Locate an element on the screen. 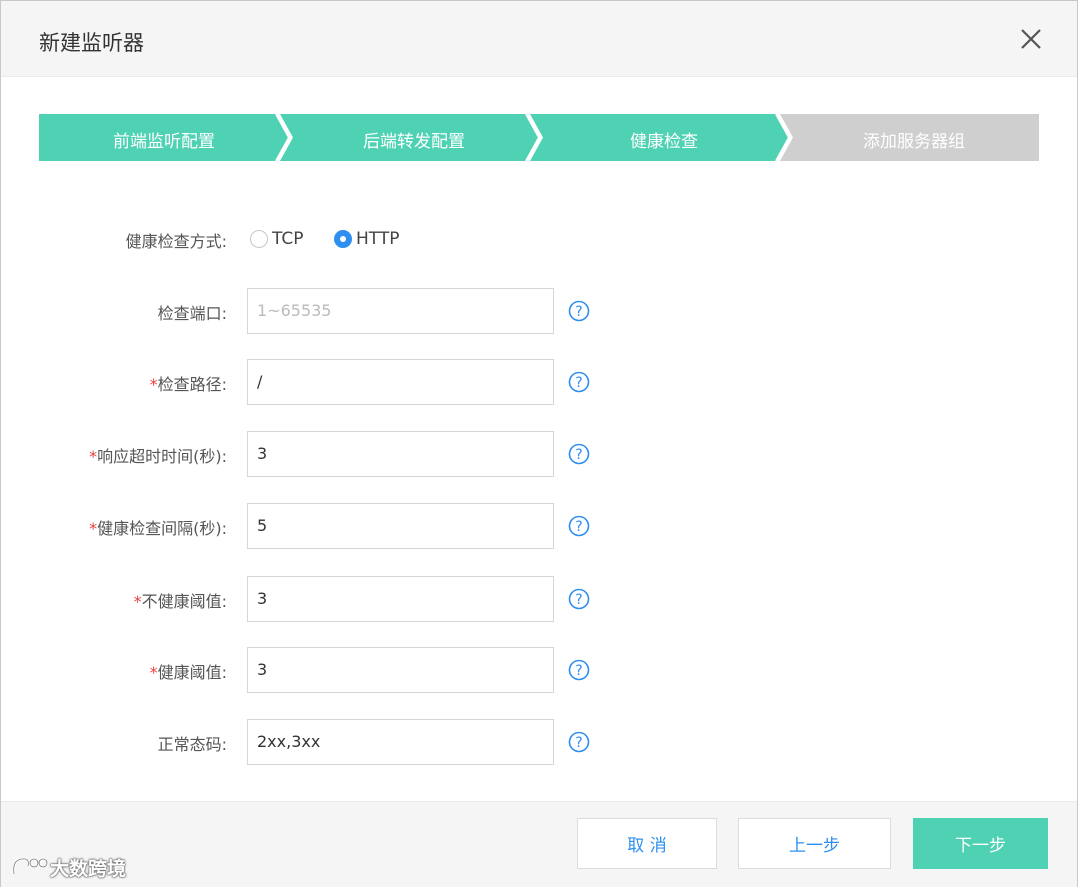 The image size is (1080, 889). radio-tcp-circle is located at coordinates (259, 239).